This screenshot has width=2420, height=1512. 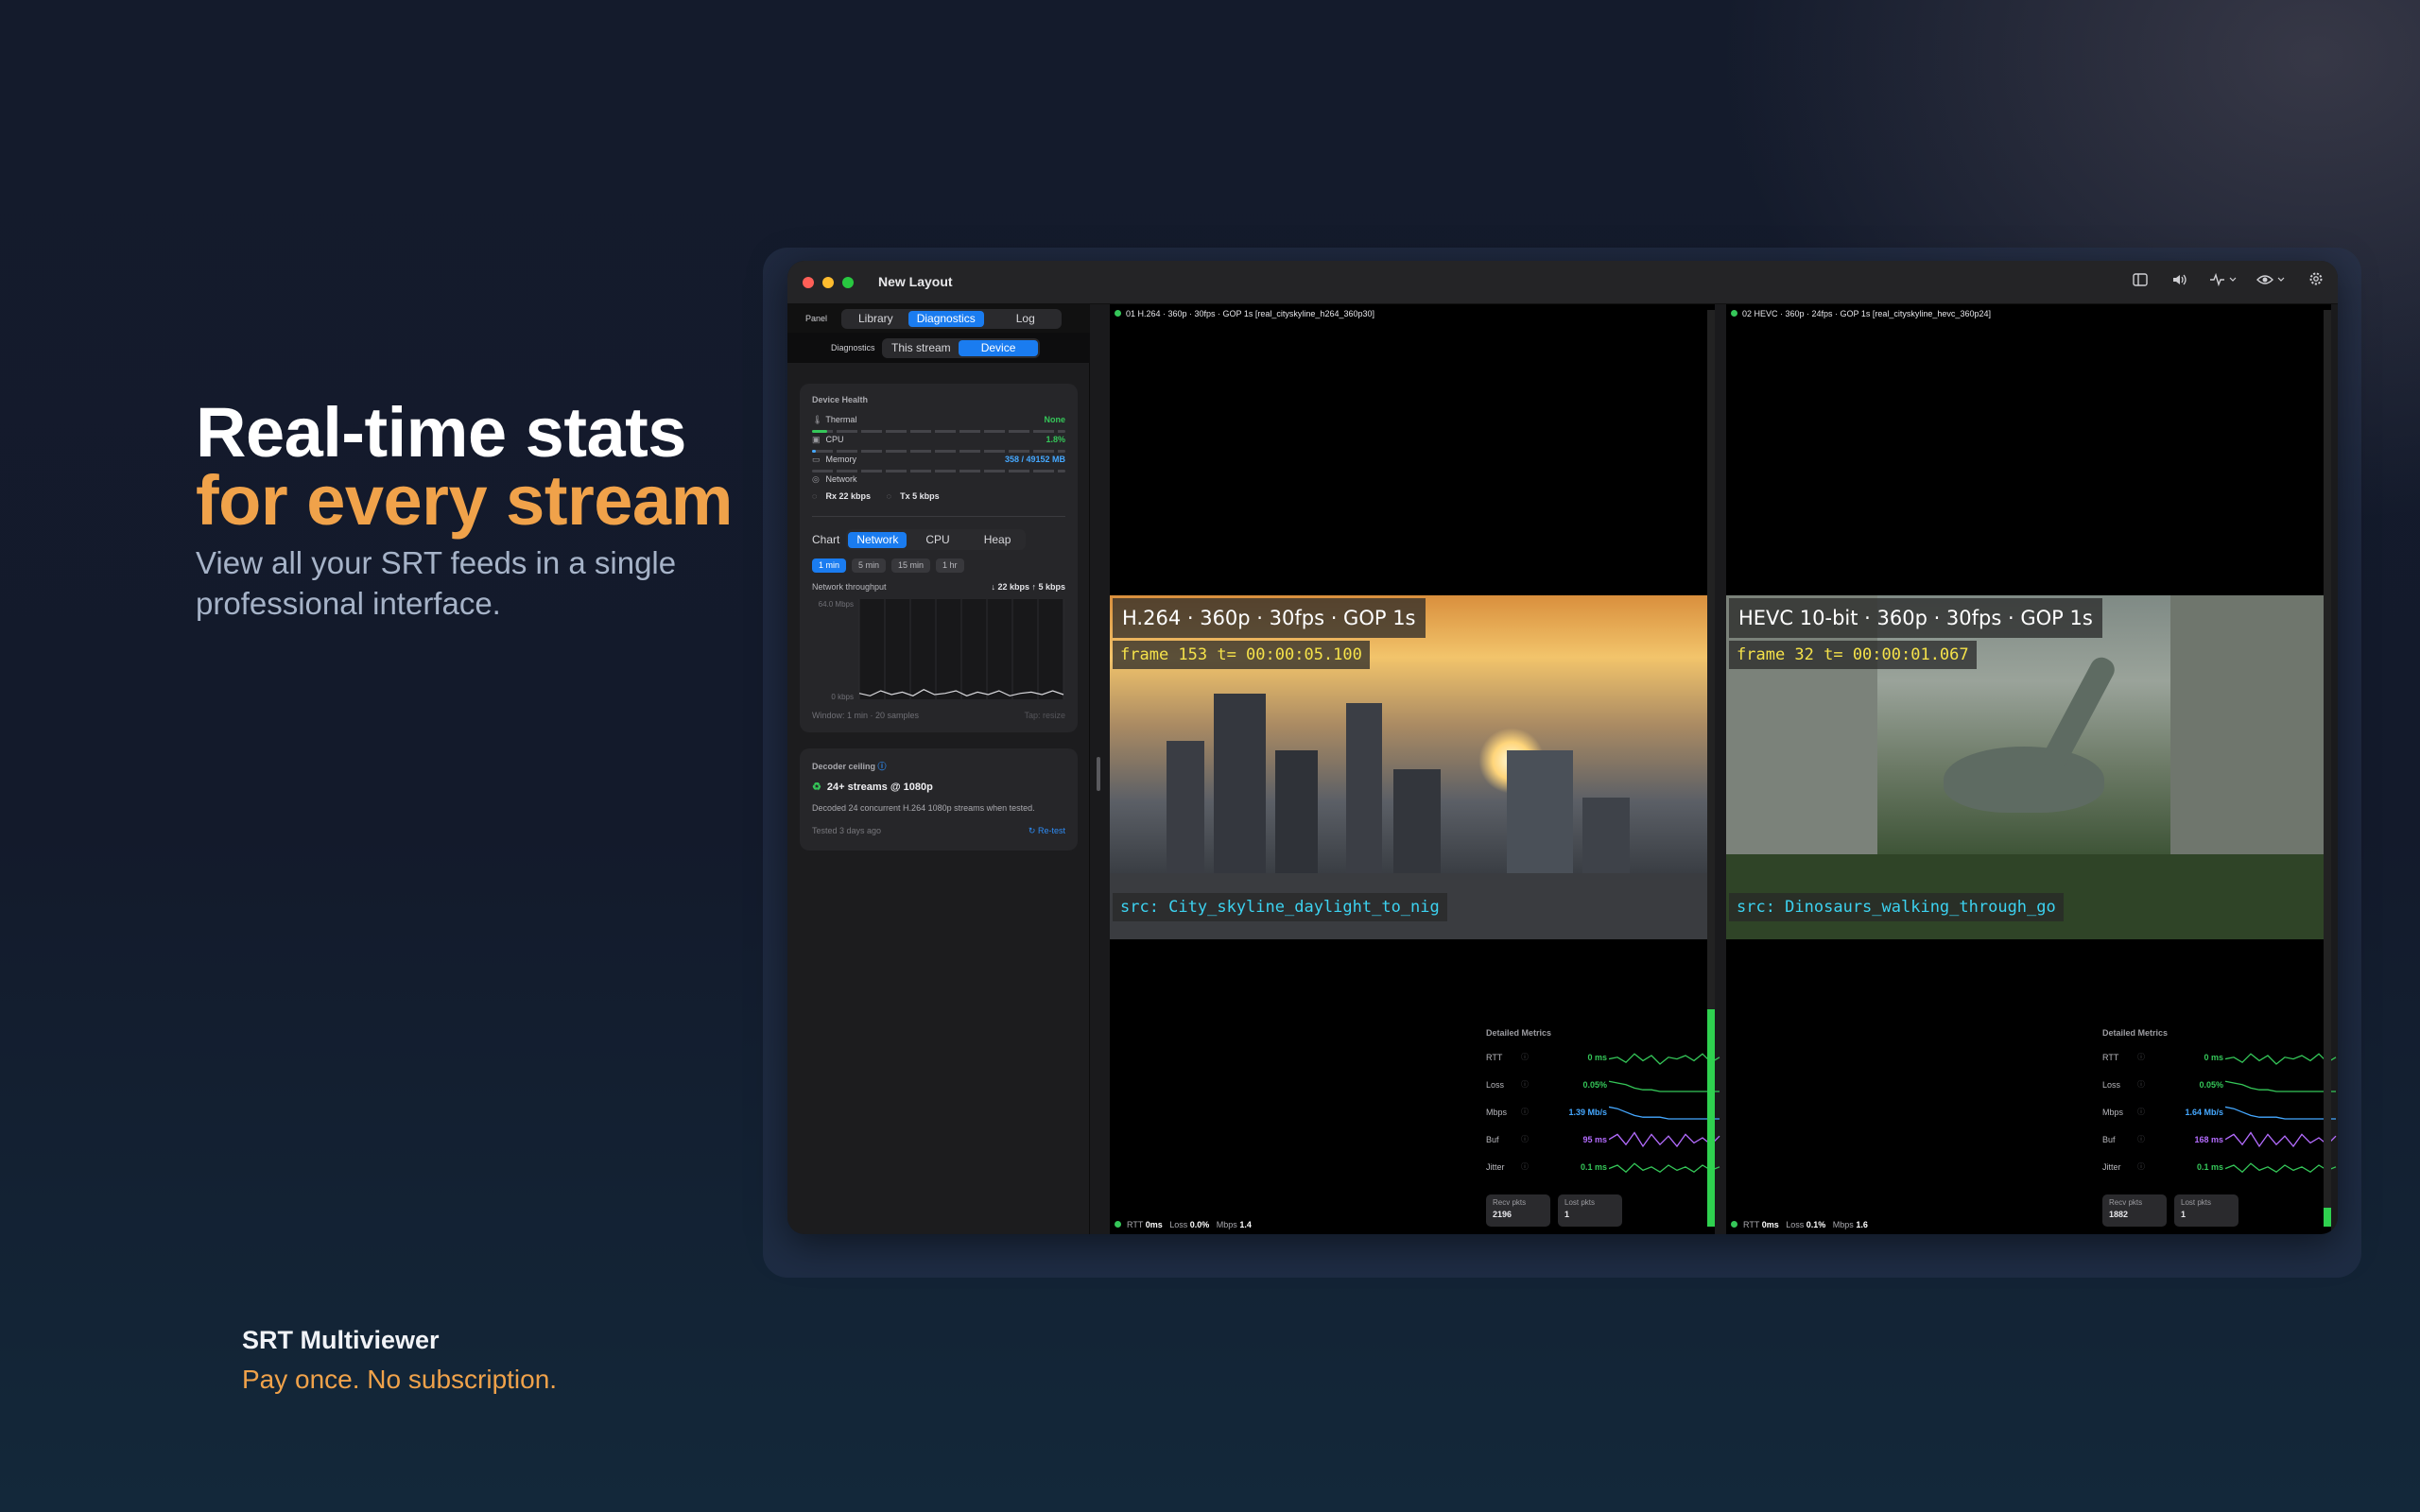 What do you see at coordinates (1051, 830) in the screenshot?
I see `retest-label: Re-test` at bounding box center [1051, 830].